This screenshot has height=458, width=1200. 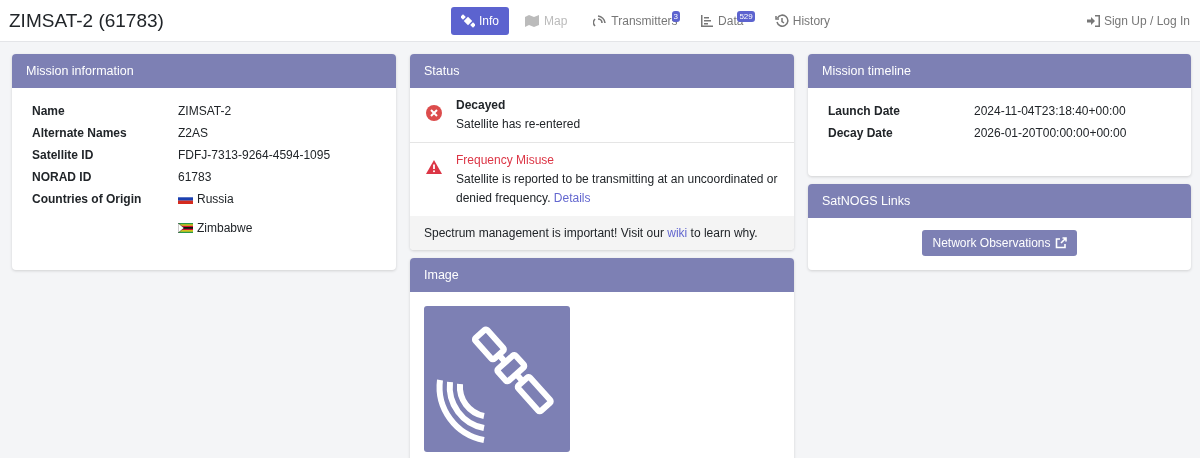 I want to click on signal-icon, so click(x=600, y=21).